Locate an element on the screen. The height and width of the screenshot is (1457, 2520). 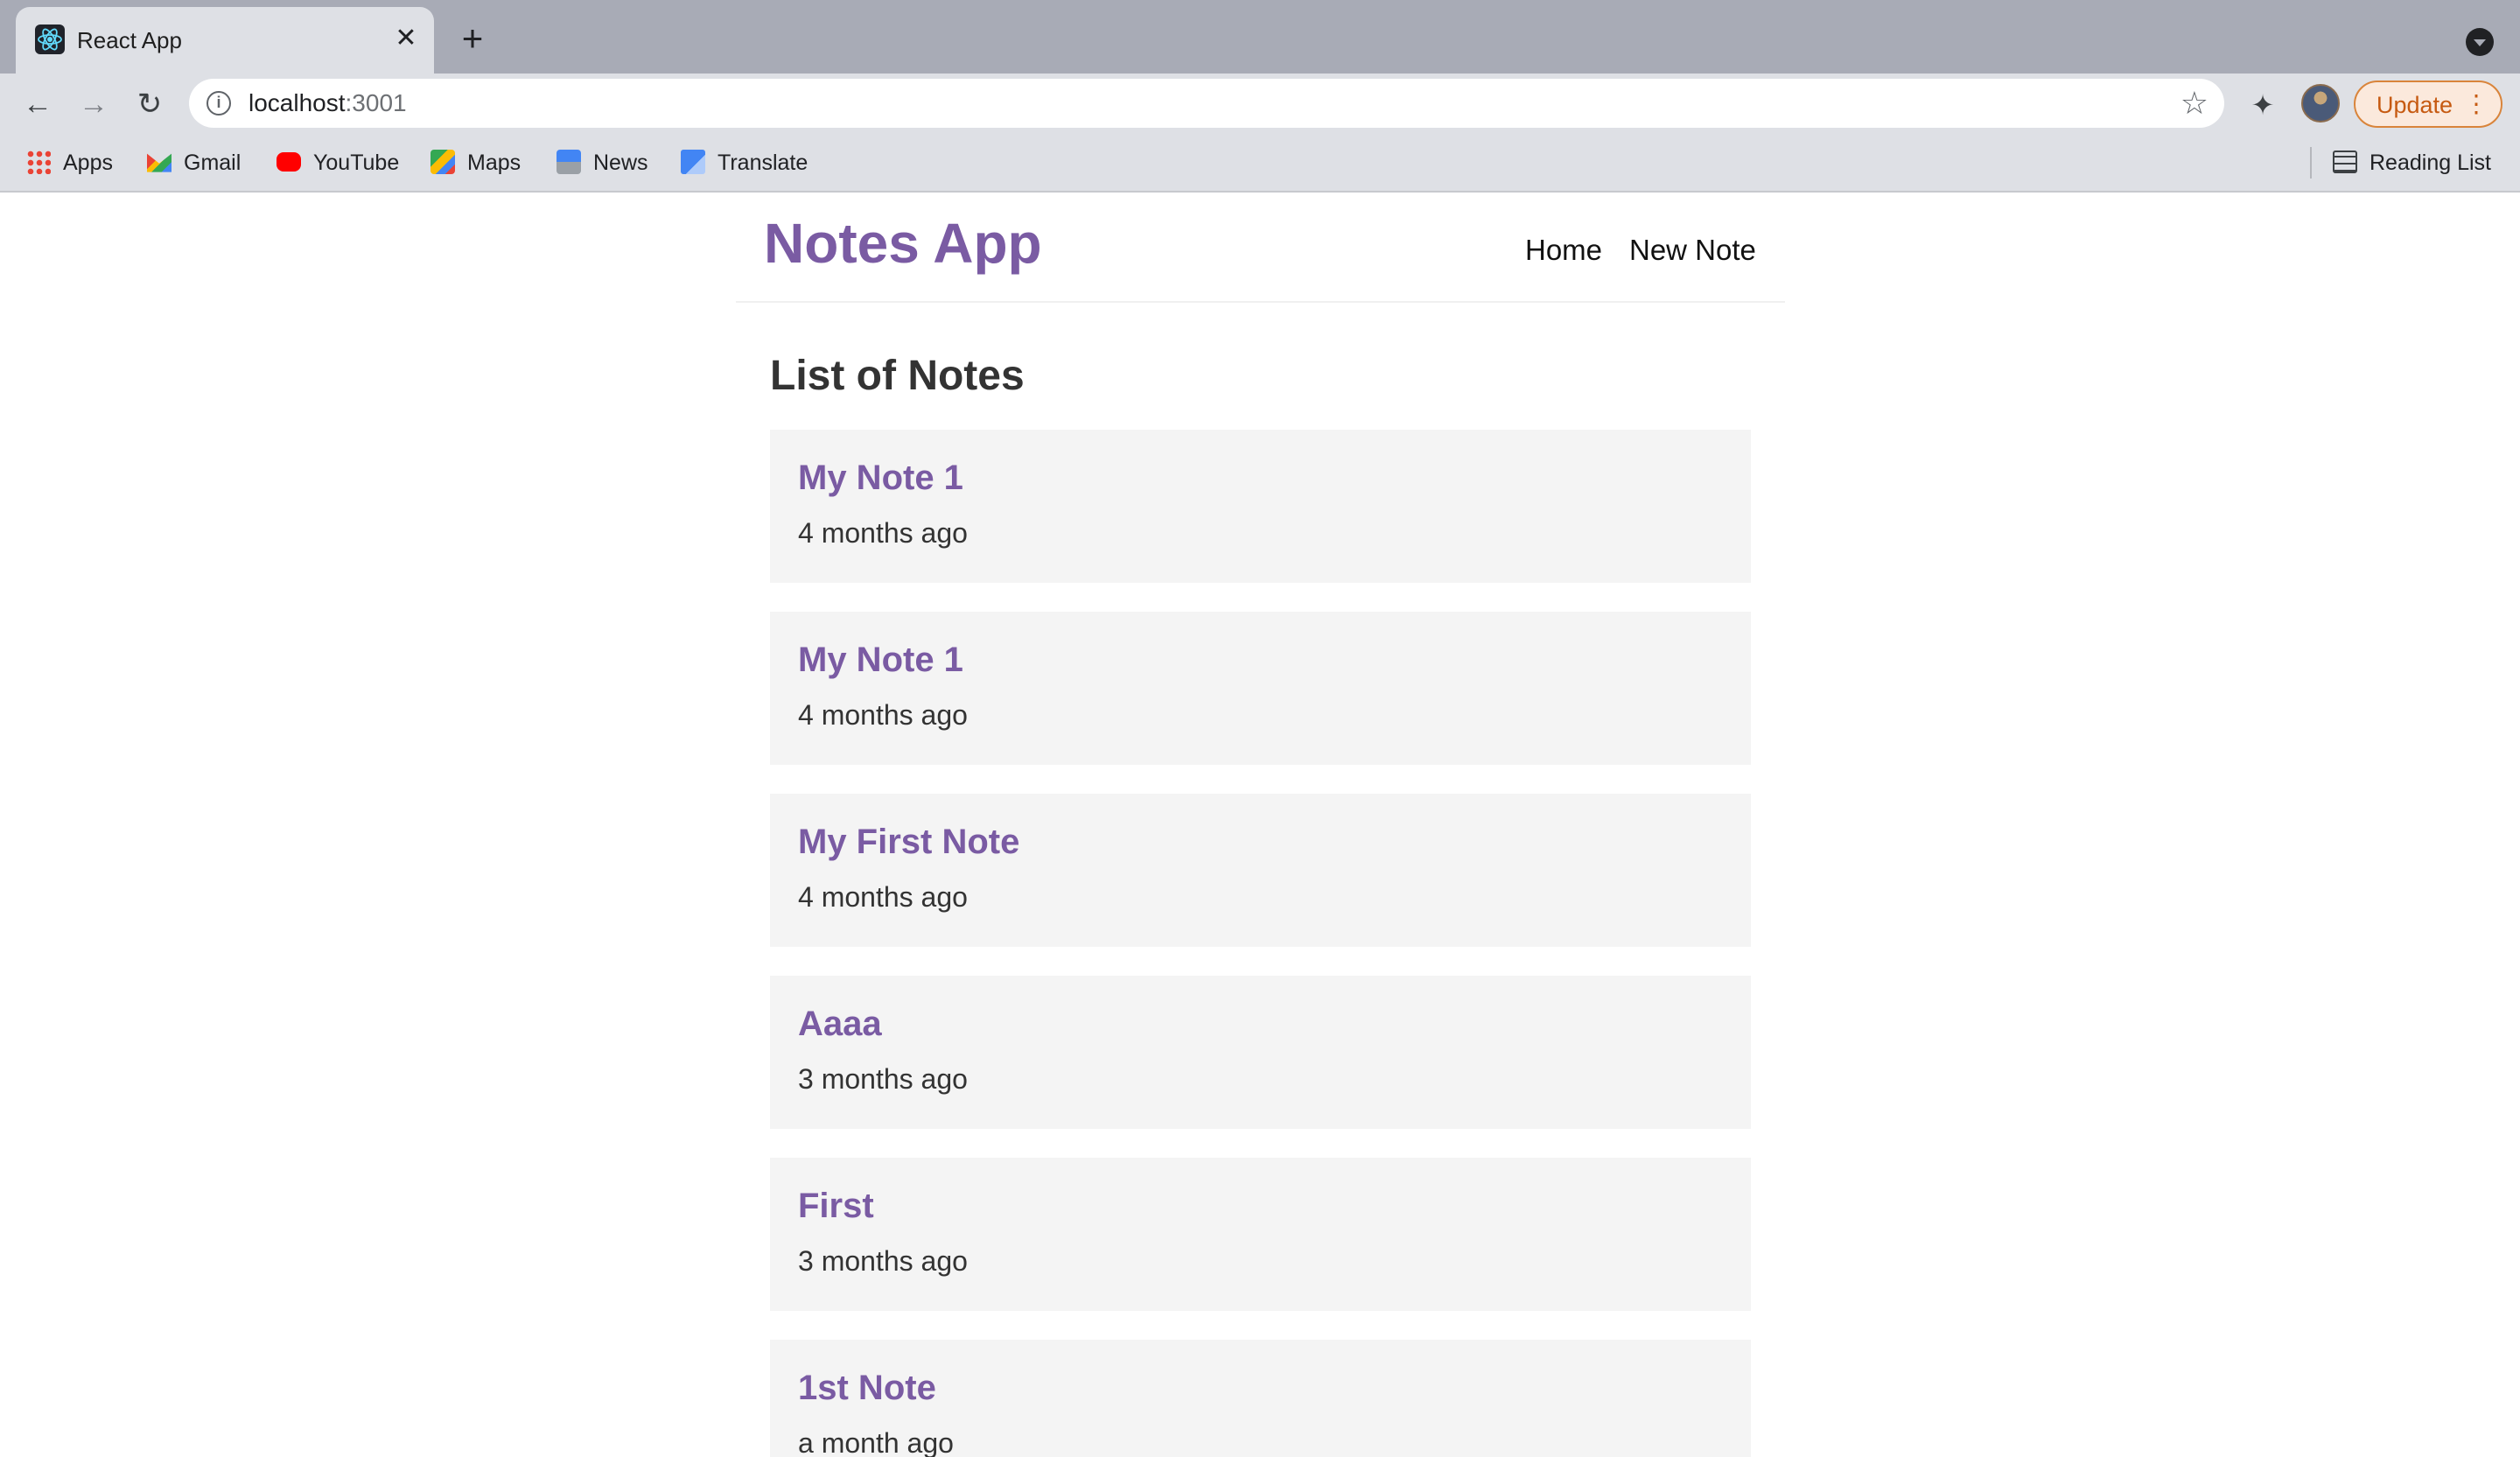
update-button: Update ⋮ is located at coordinates (2428, 104).